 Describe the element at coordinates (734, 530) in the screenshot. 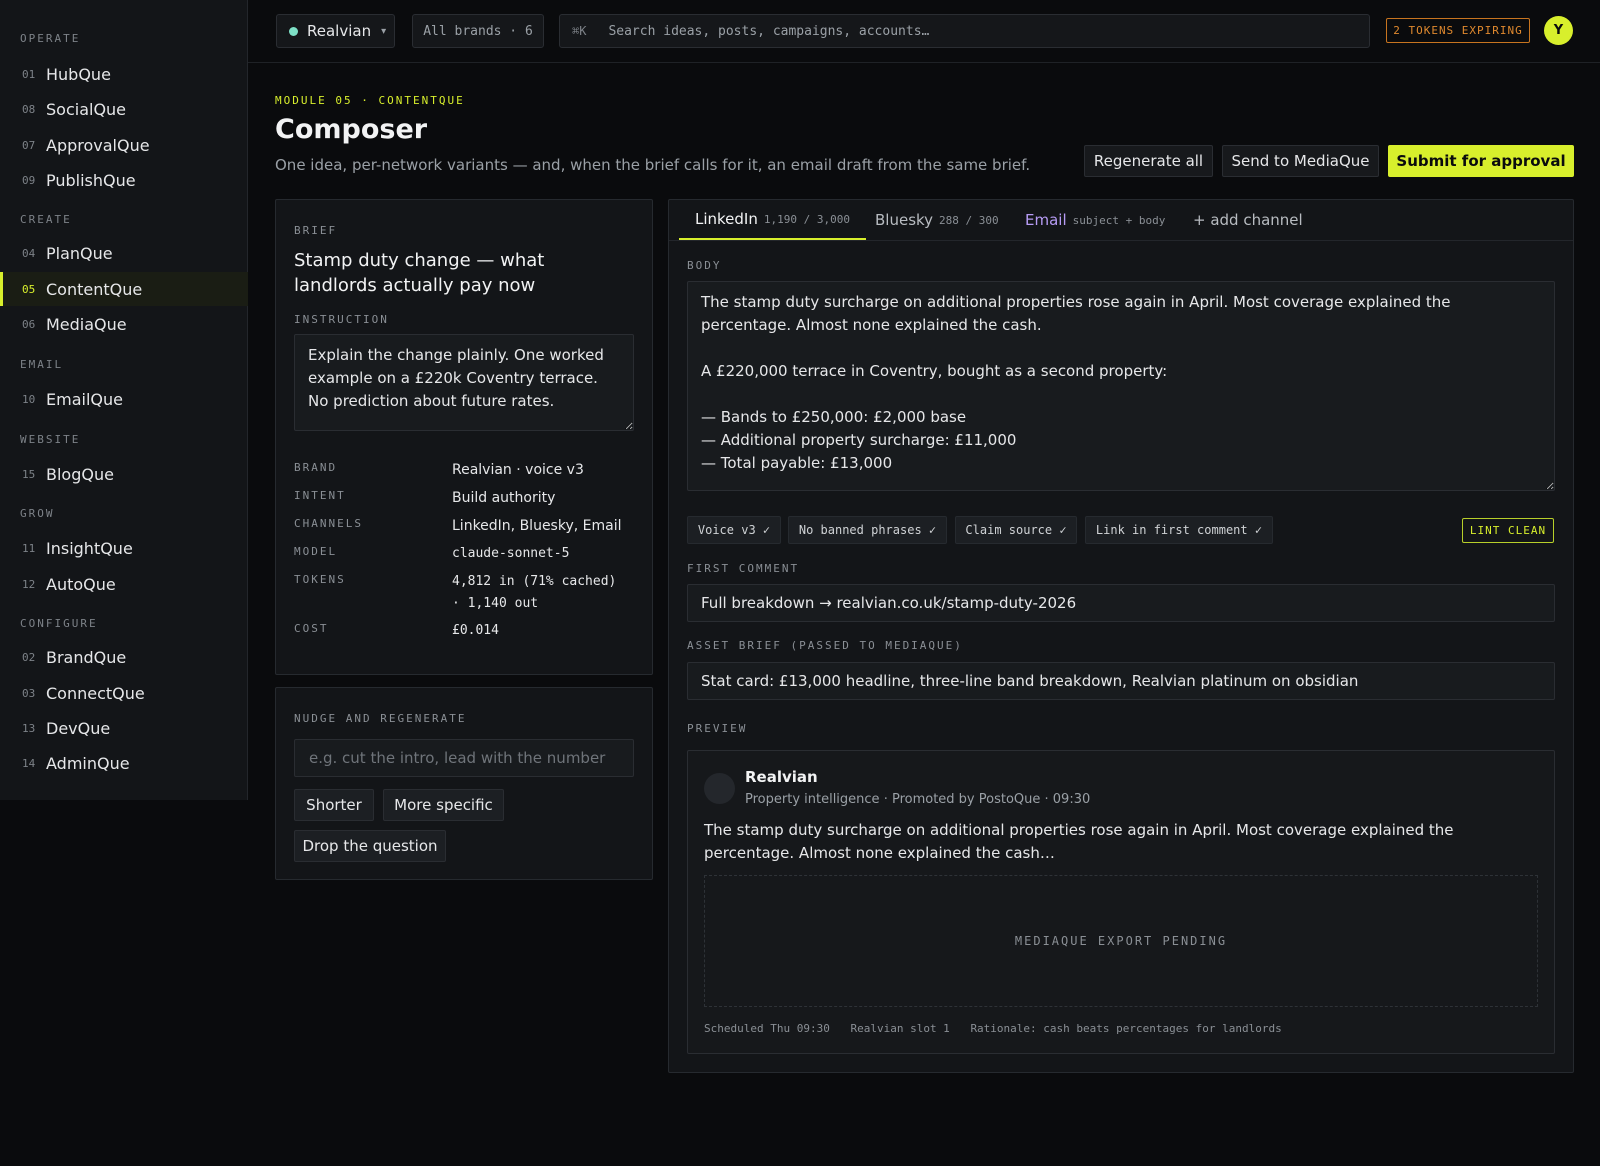

I see `lint-voice: Voice v3 ✓` at that location.